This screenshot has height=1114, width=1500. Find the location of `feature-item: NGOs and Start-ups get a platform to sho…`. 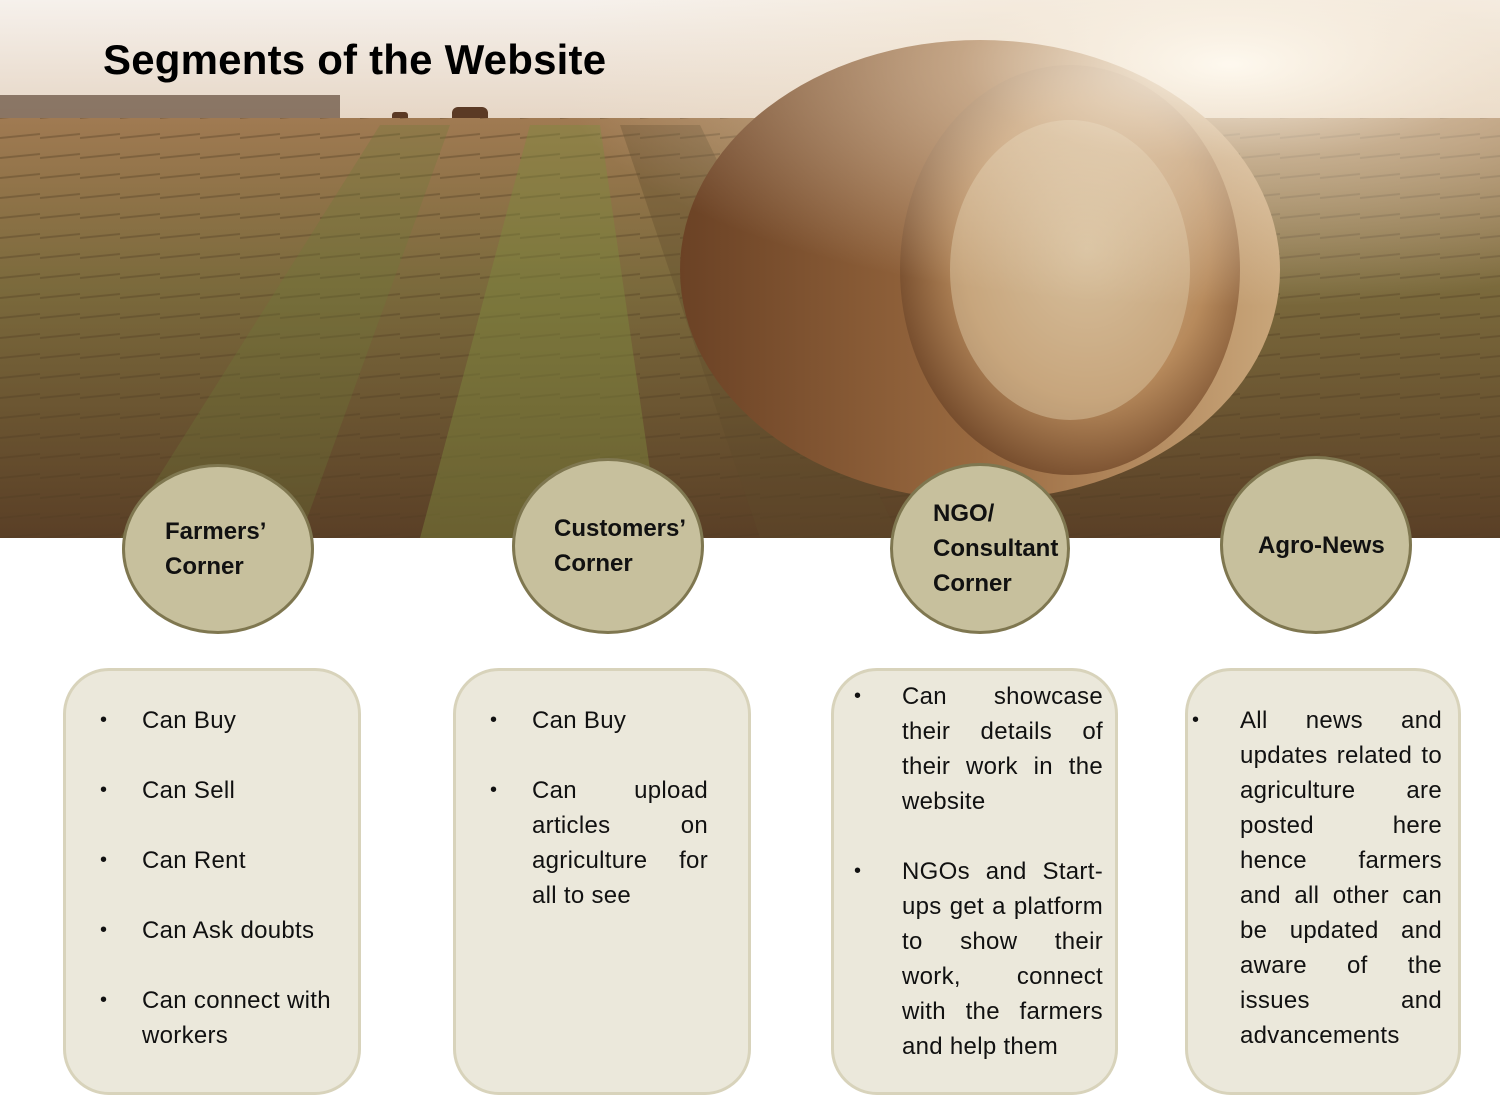

feature-item: NGOs and Start-ups get a platform to sho… is located at coordinates (978, 959).